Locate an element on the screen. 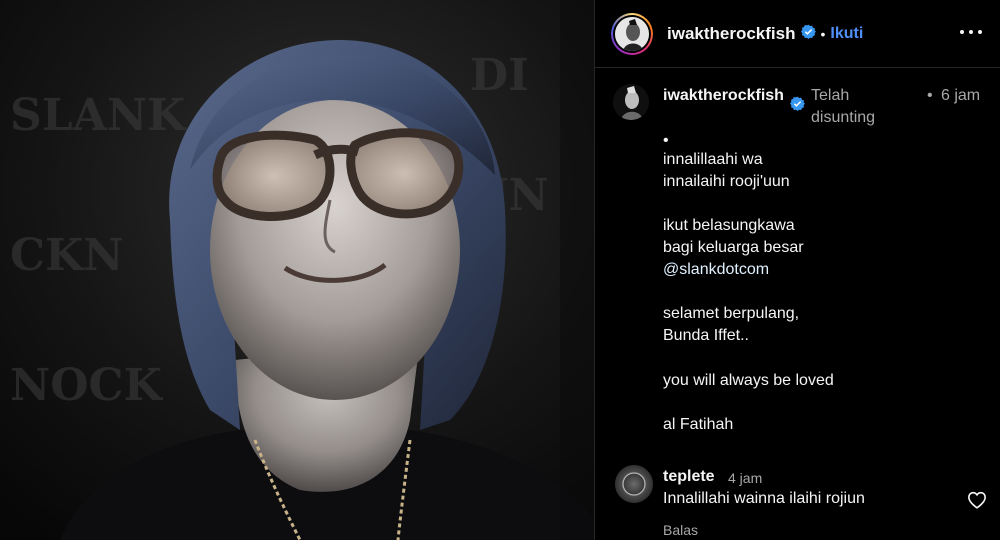  svg-text: NOCK is located at coordinates (87, 385).